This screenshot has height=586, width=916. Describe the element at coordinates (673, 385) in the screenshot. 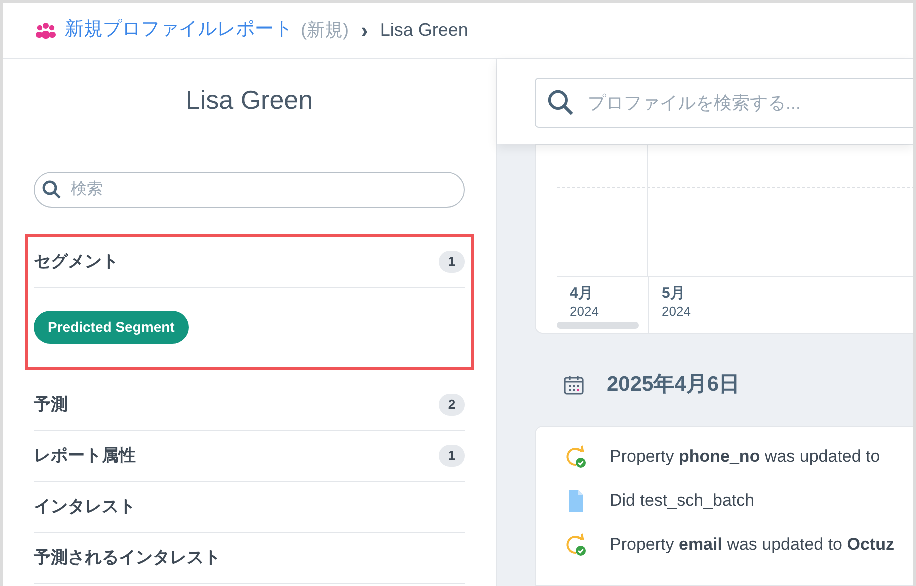

I see `day-heading: 2025年4月6日` at that location.